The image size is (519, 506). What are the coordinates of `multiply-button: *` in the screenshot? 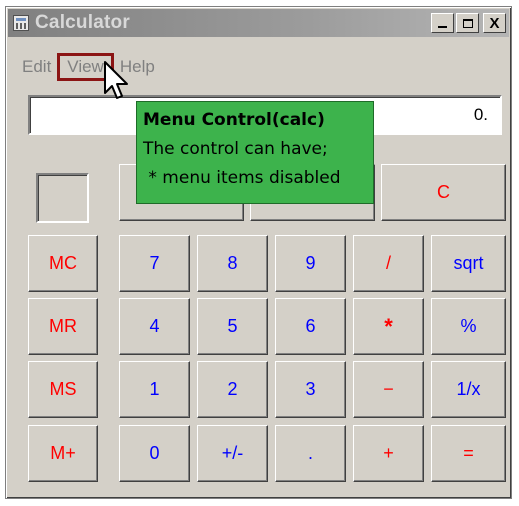 It's located at (388, 326).